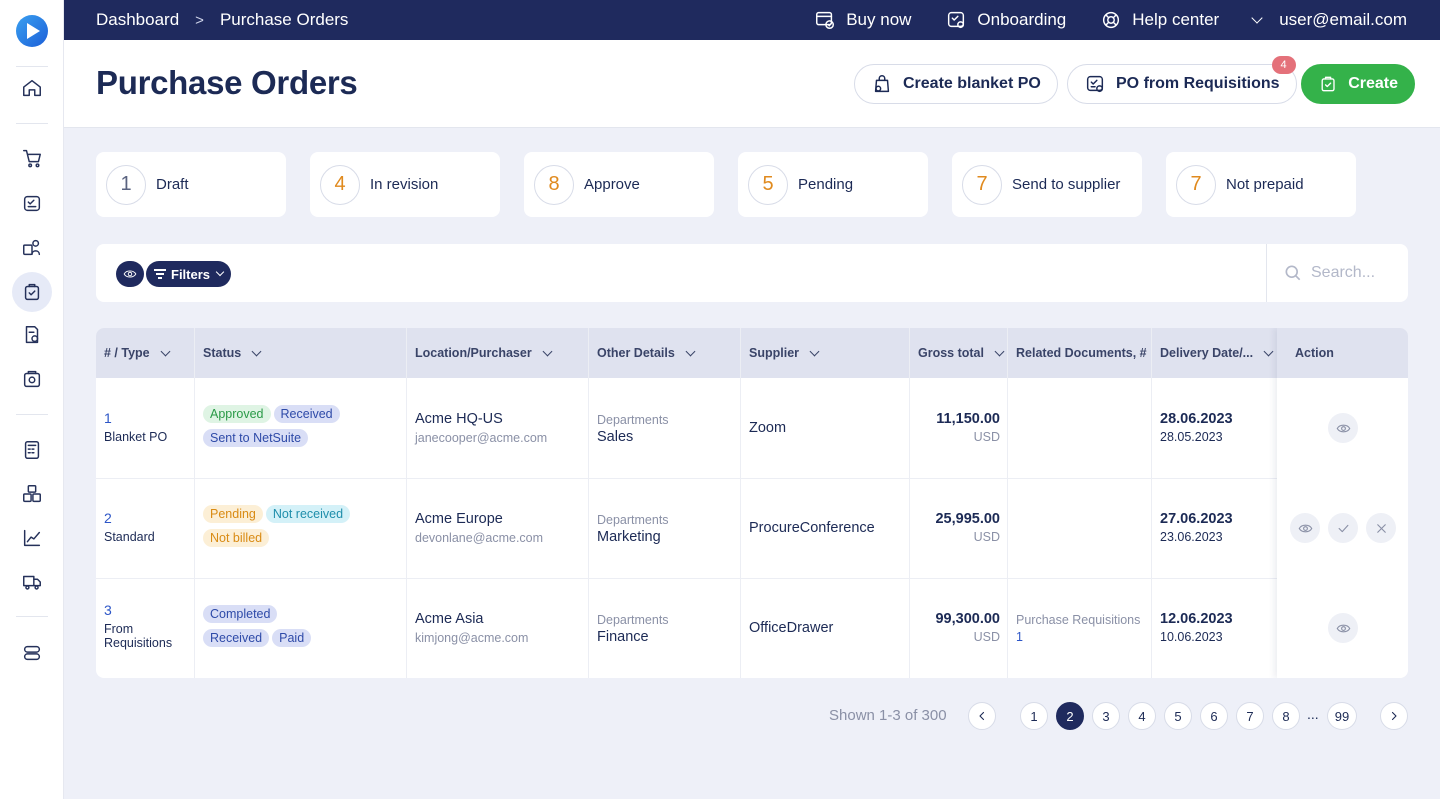  I want to click on related-doc-link: 1, so click(1078, 637).